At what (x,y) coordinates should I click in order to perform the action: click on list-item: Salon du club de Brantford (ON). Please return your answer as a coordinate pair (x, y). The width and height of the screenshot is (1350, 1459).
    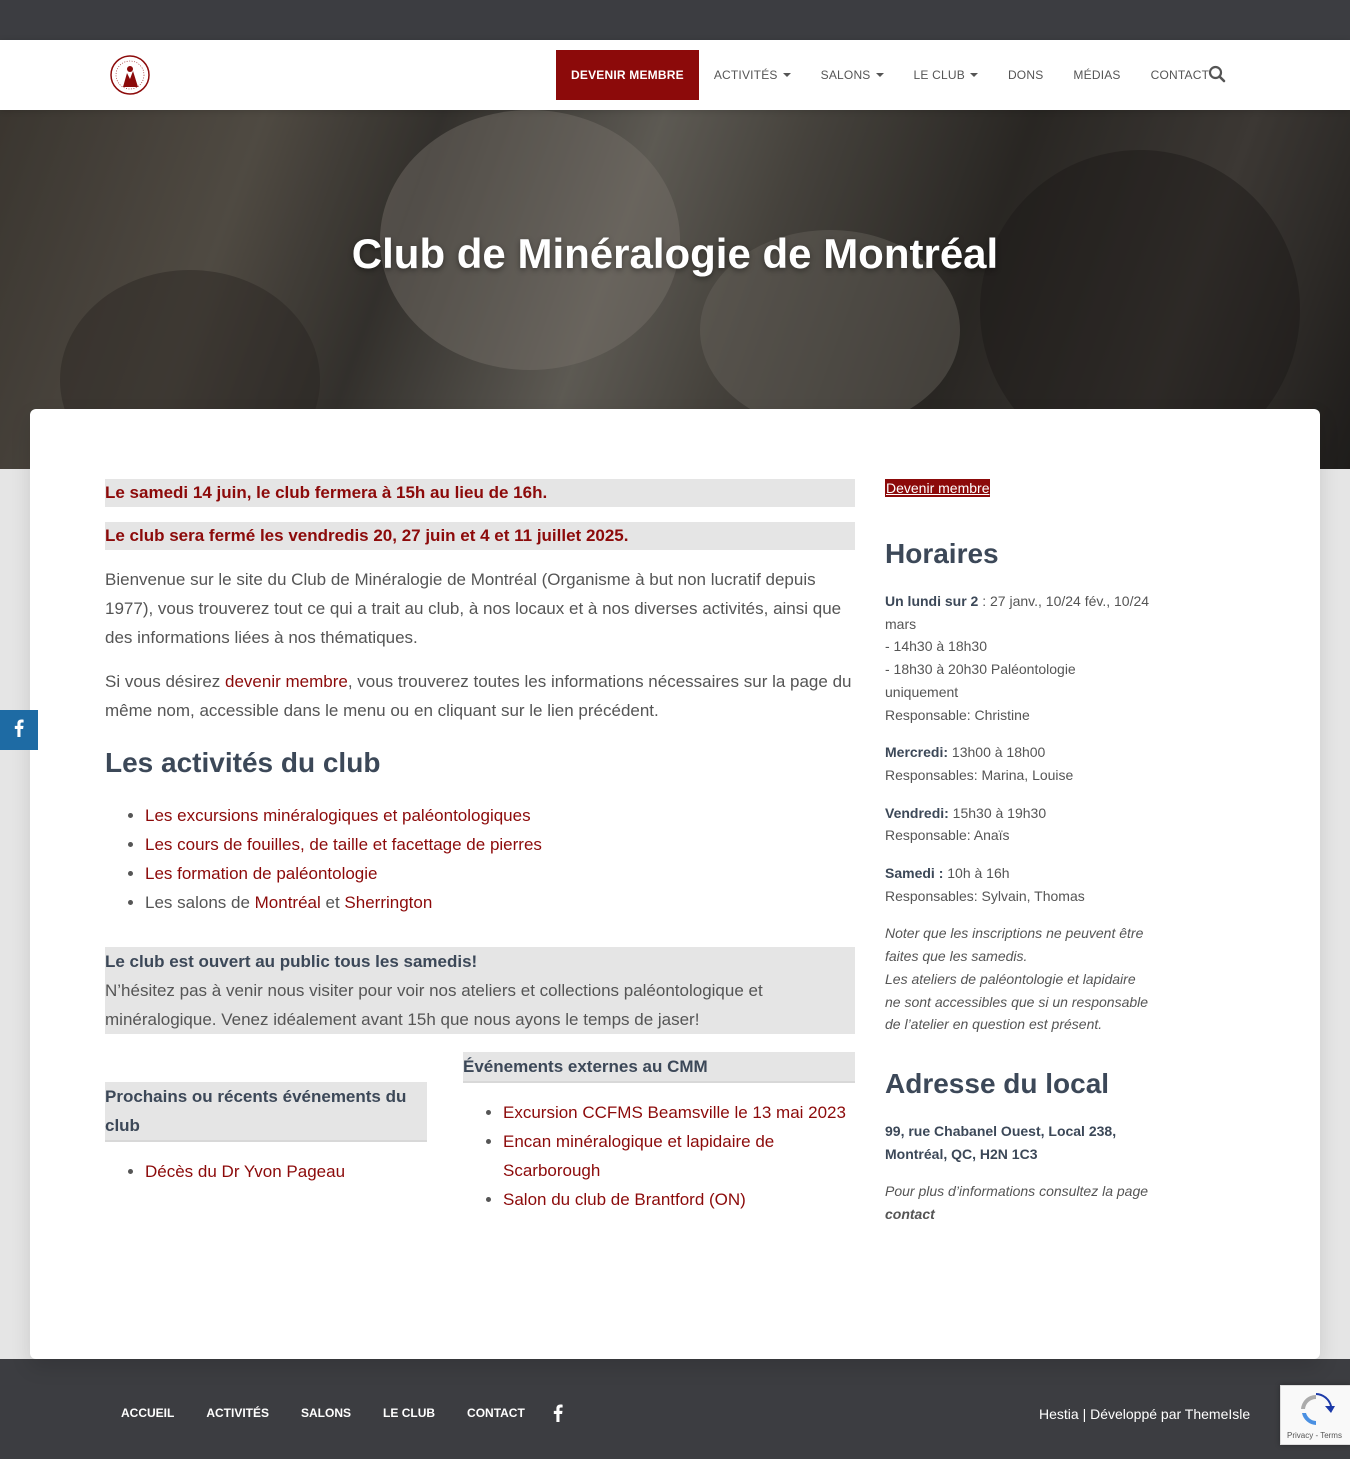
    Looking at the image, I should click on (679, 1199).